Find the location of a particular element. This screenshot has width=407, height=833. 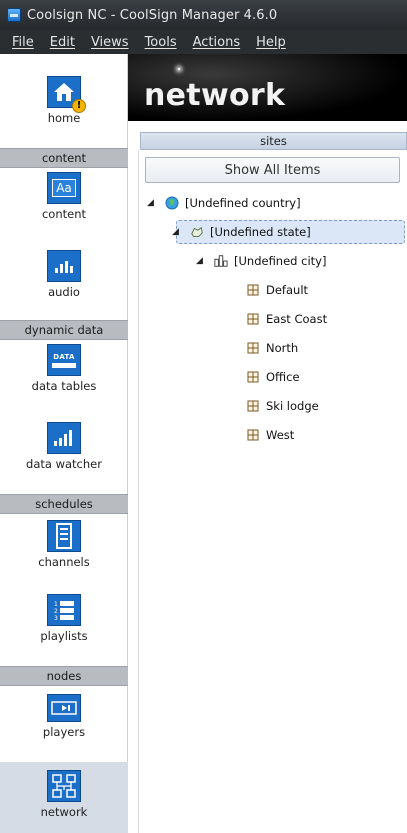

menu-views: Views is located at coordinates (110, 42).